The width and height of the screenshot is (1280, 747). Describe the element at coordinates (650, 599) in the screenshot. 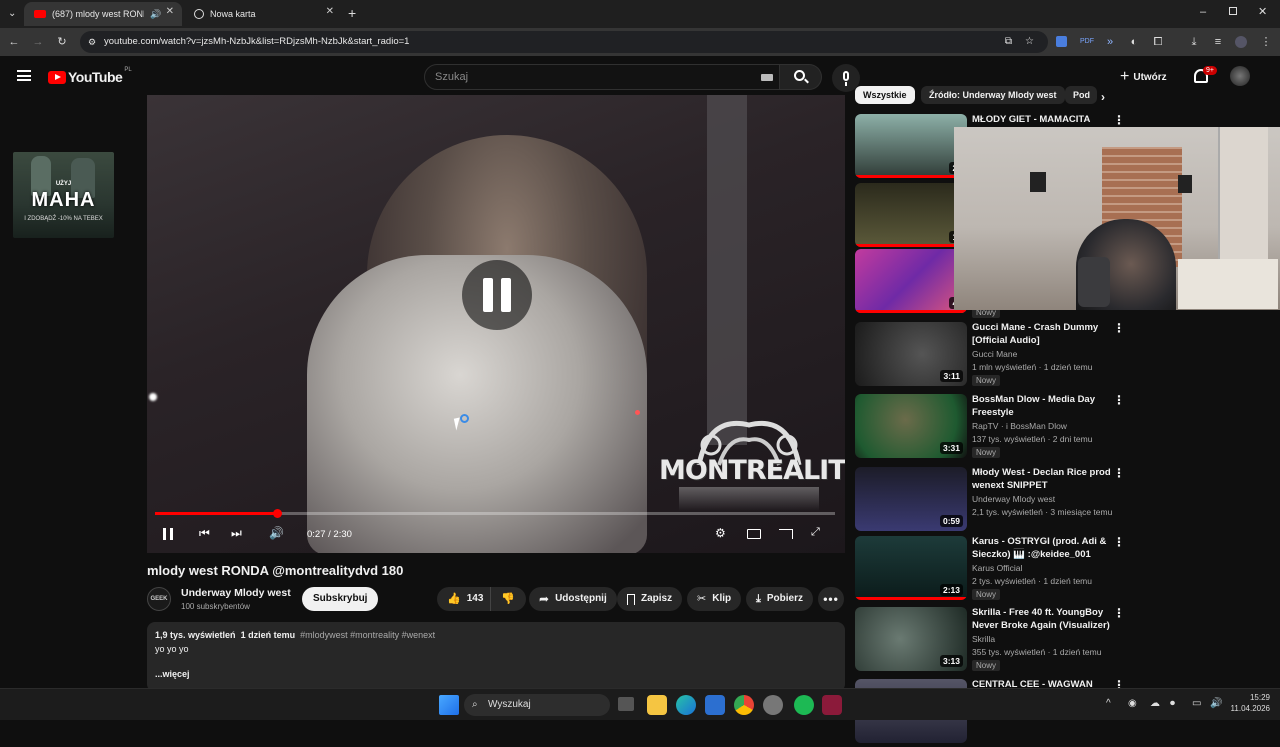

I see `save-button: Zapisz` at that location.